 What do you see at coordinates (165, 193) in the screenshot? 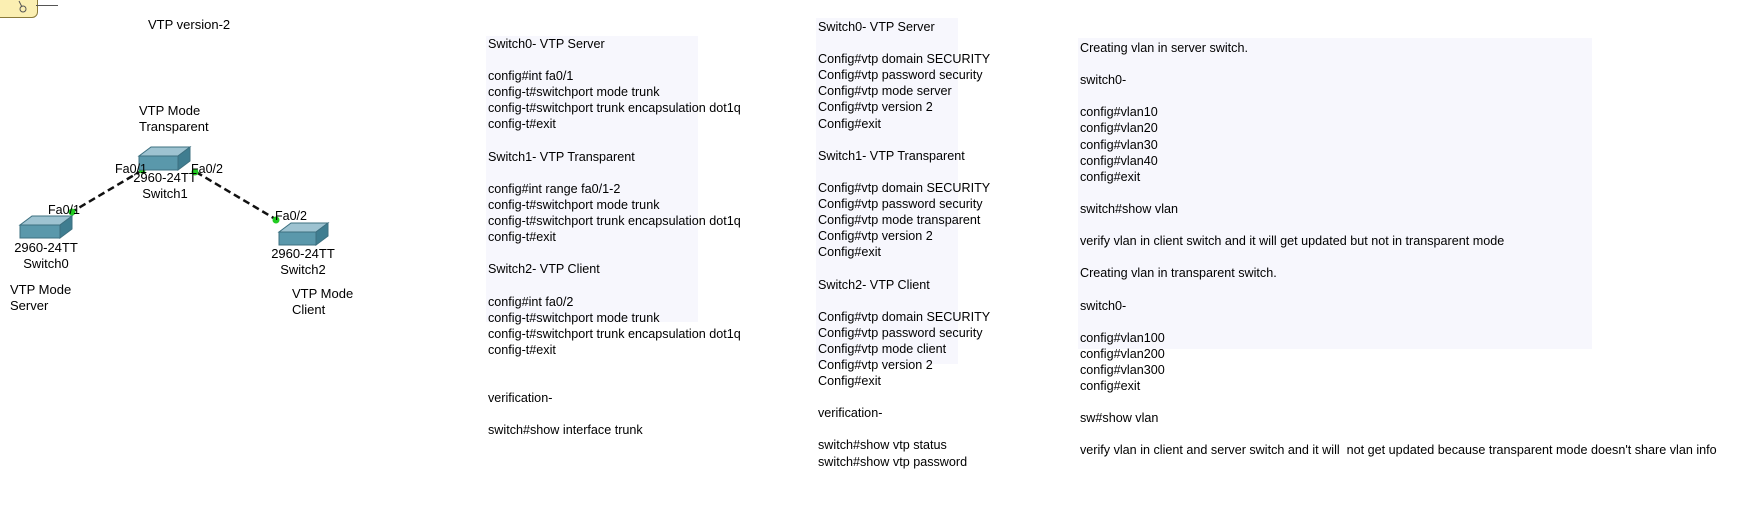
I see `switch1-name: Switch1` at bounding box center [165, 193].